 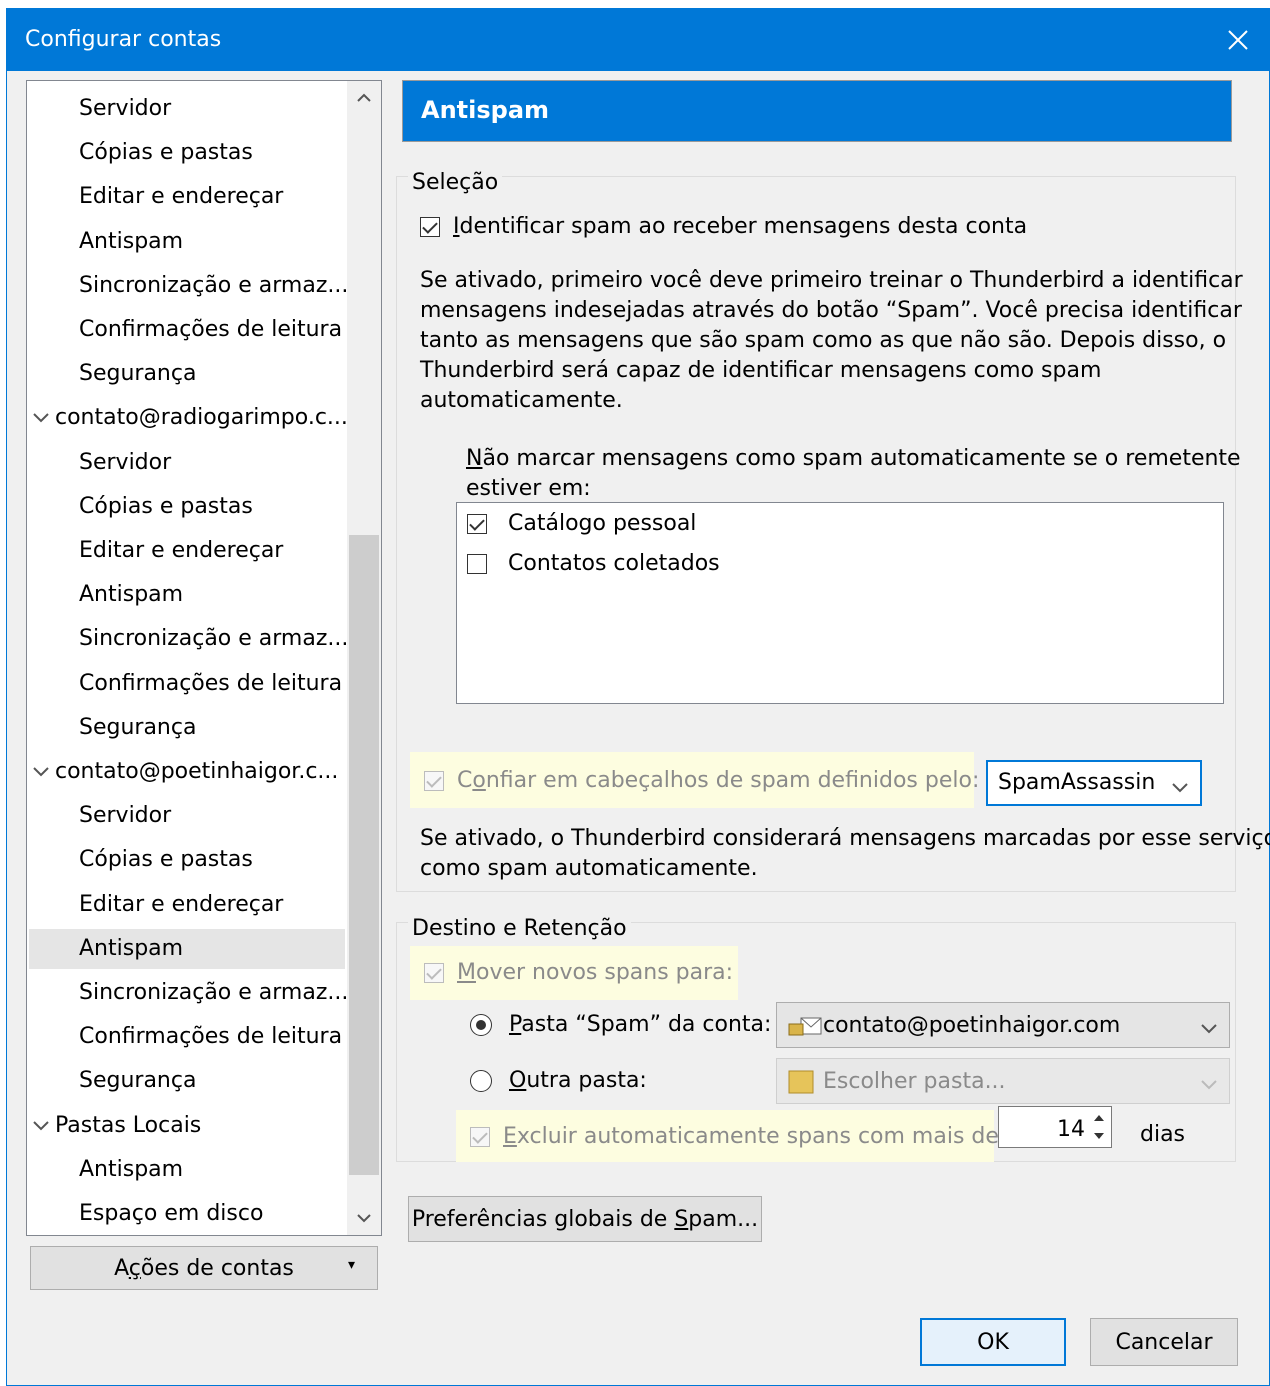 I want to click on ok-button: OK, so click(x=993, y=1342).